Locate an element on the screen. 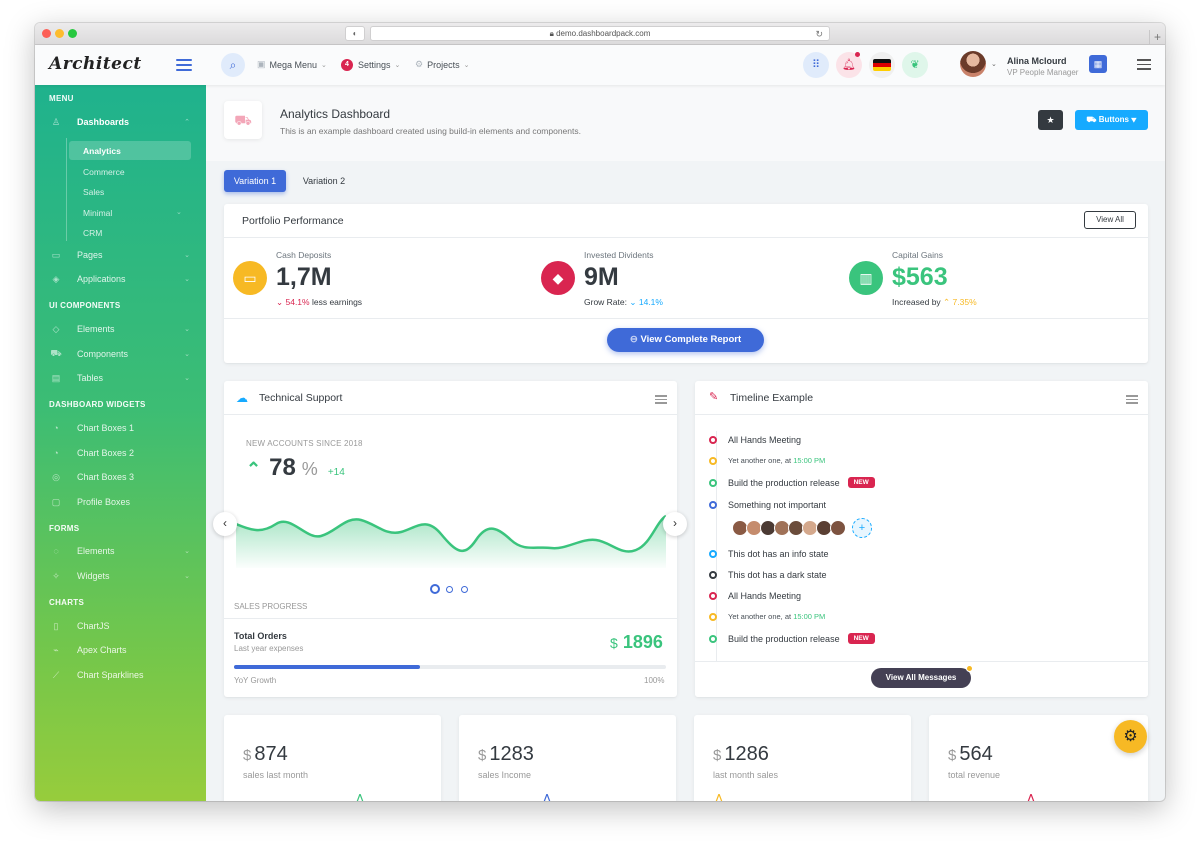  language-flag-icon is located at coordinates (882, 65).